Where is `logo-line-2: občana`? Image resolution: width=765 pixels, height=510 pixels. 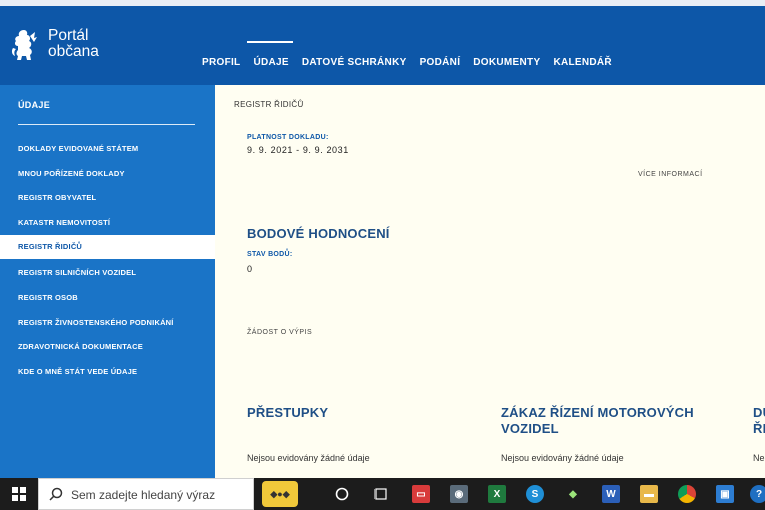 logo-line-2: občana is located at coordinates (73, 51).